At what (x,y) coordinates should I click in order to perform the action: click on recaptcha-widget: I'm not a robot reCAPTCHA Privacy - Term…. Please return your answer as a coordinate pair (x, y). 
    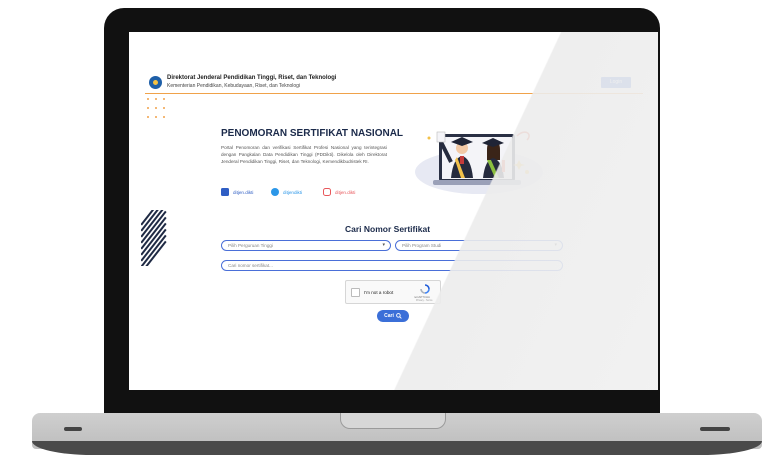
    Looking at the image, I should click on (393, 292).